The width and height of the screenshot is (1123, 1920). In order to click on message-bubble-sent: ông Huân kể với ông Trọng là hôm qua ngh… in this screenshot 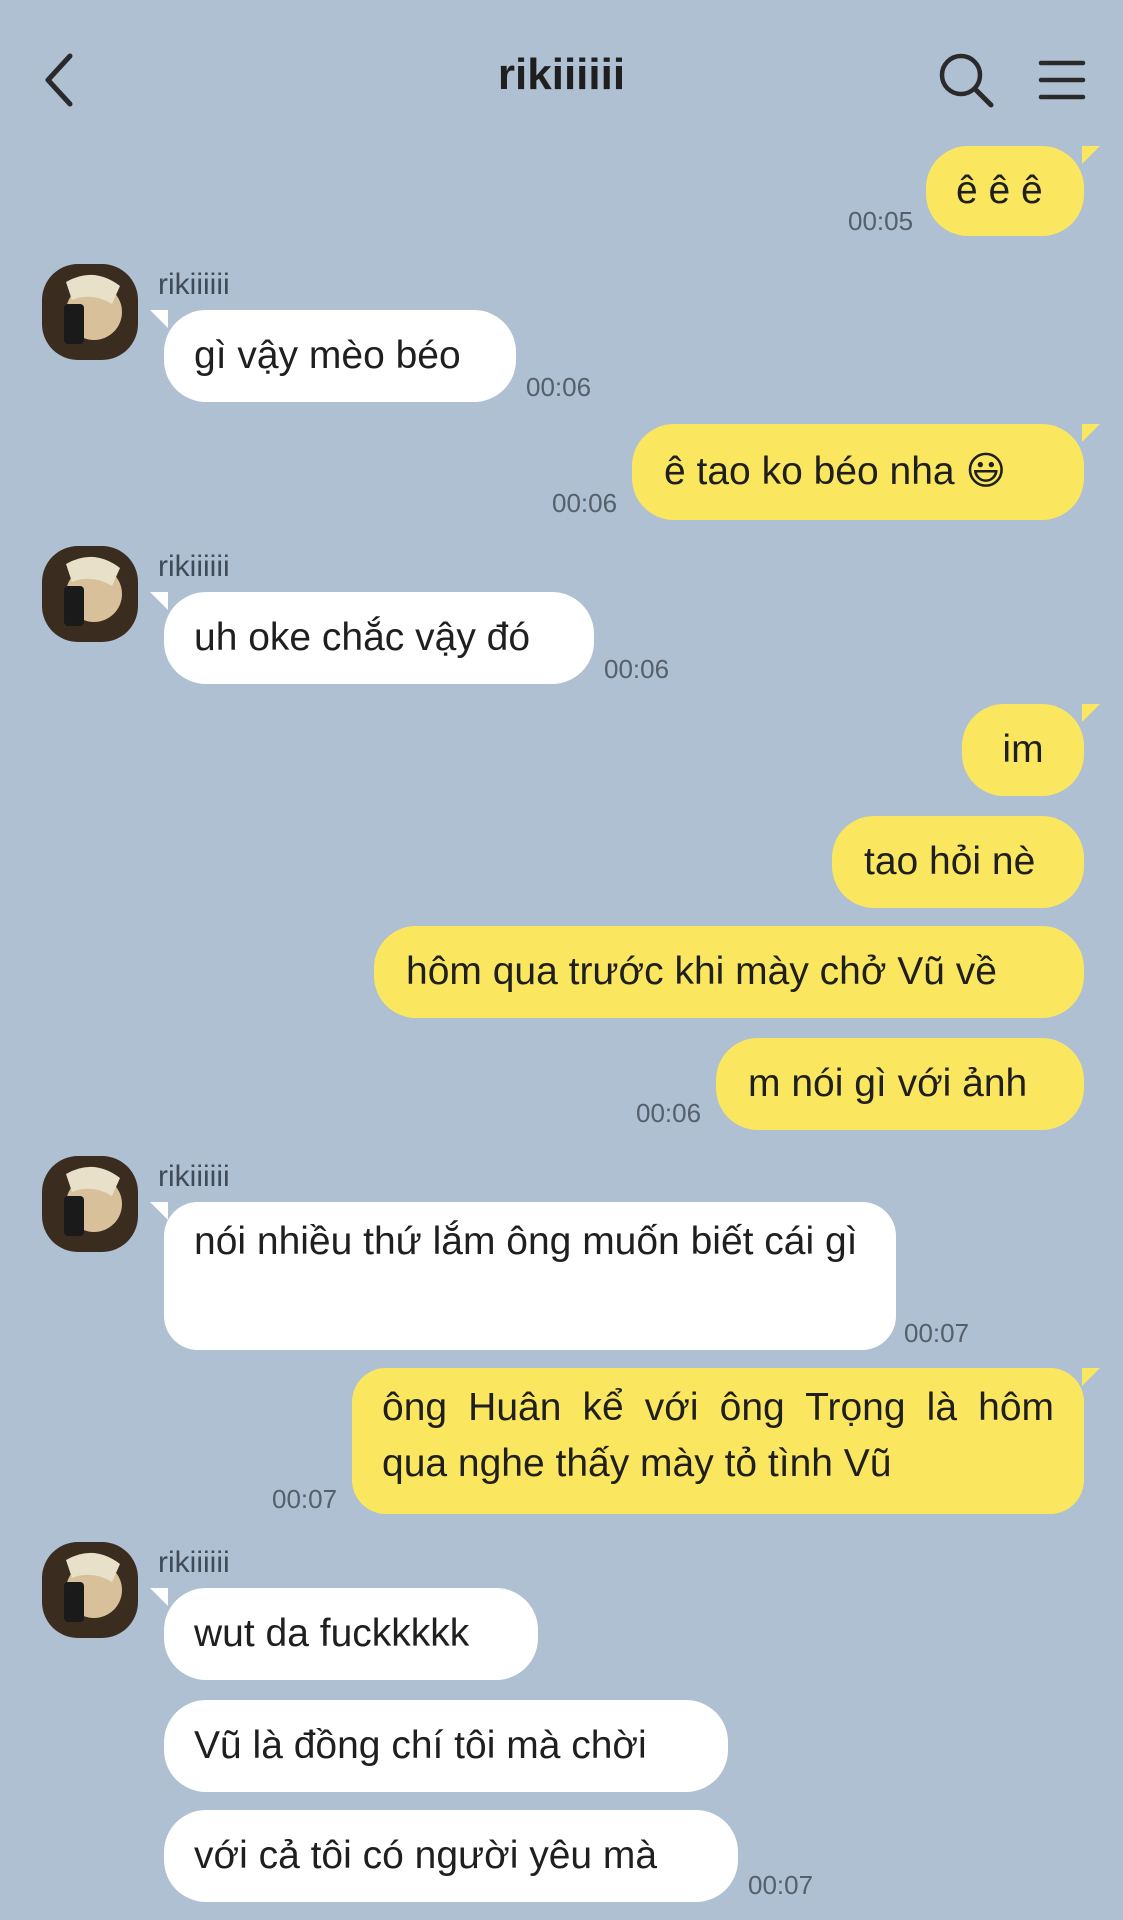, I will do `click(718, 1441)`.